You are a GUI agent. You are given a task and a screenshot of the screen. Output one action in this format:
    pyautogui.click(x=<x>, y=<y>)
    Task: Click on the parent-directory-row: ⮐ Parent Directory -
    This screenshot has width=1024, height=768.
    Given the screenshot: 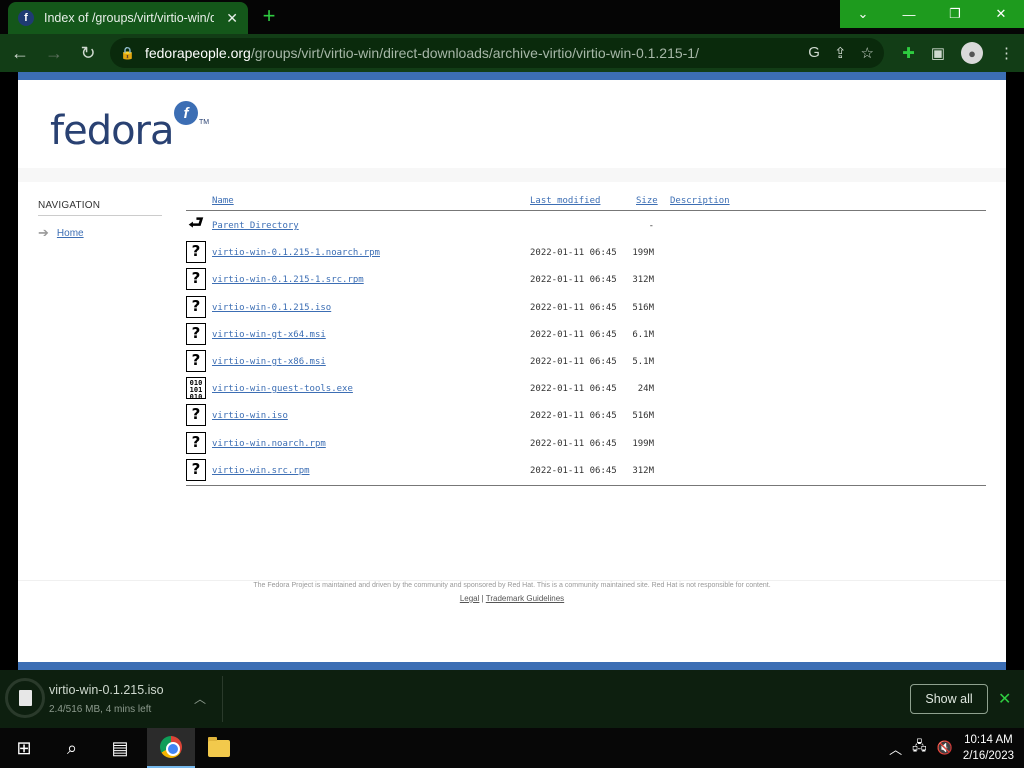 What is the action you would take?
    pyautogui.click(x=586, y=224)
    